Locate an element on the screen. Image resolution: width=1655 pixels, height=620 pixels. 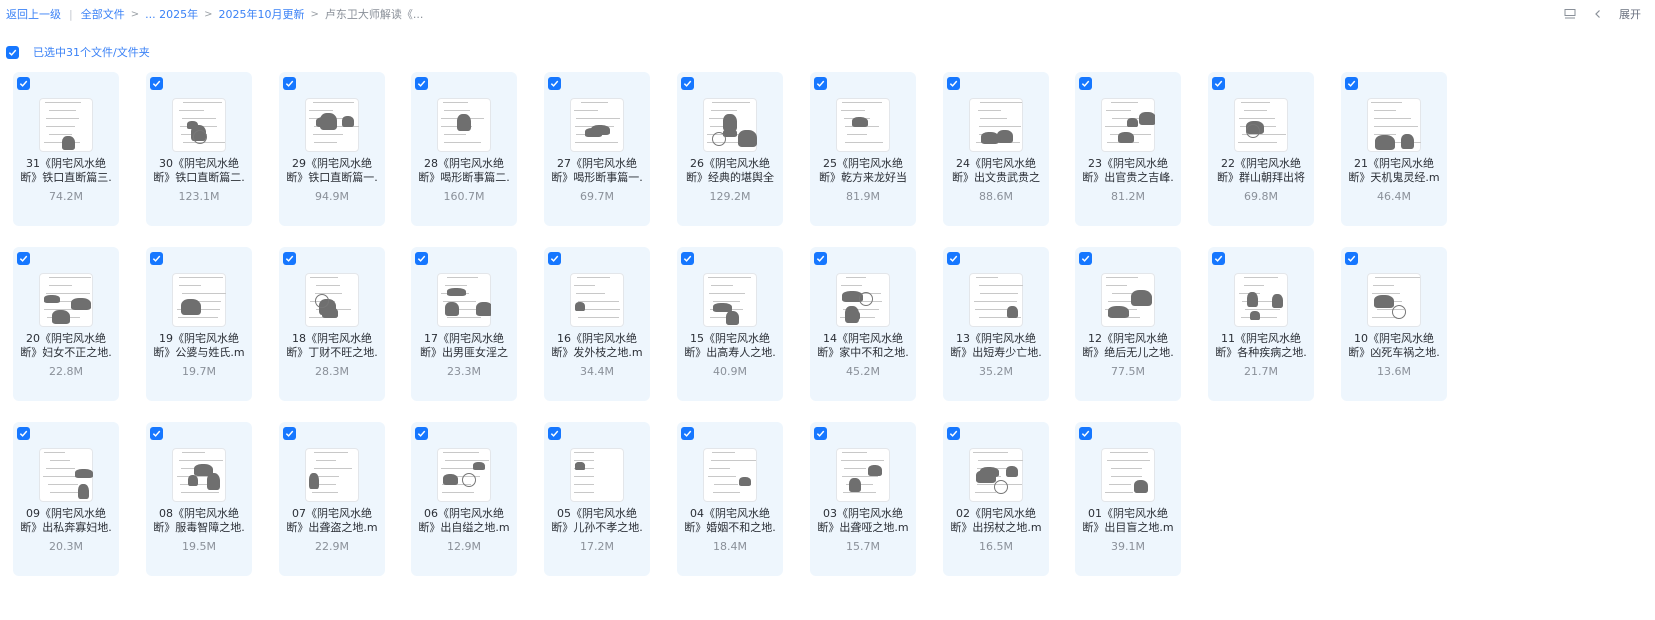
file-size: 40.9M is located at coordinates (730, 371).